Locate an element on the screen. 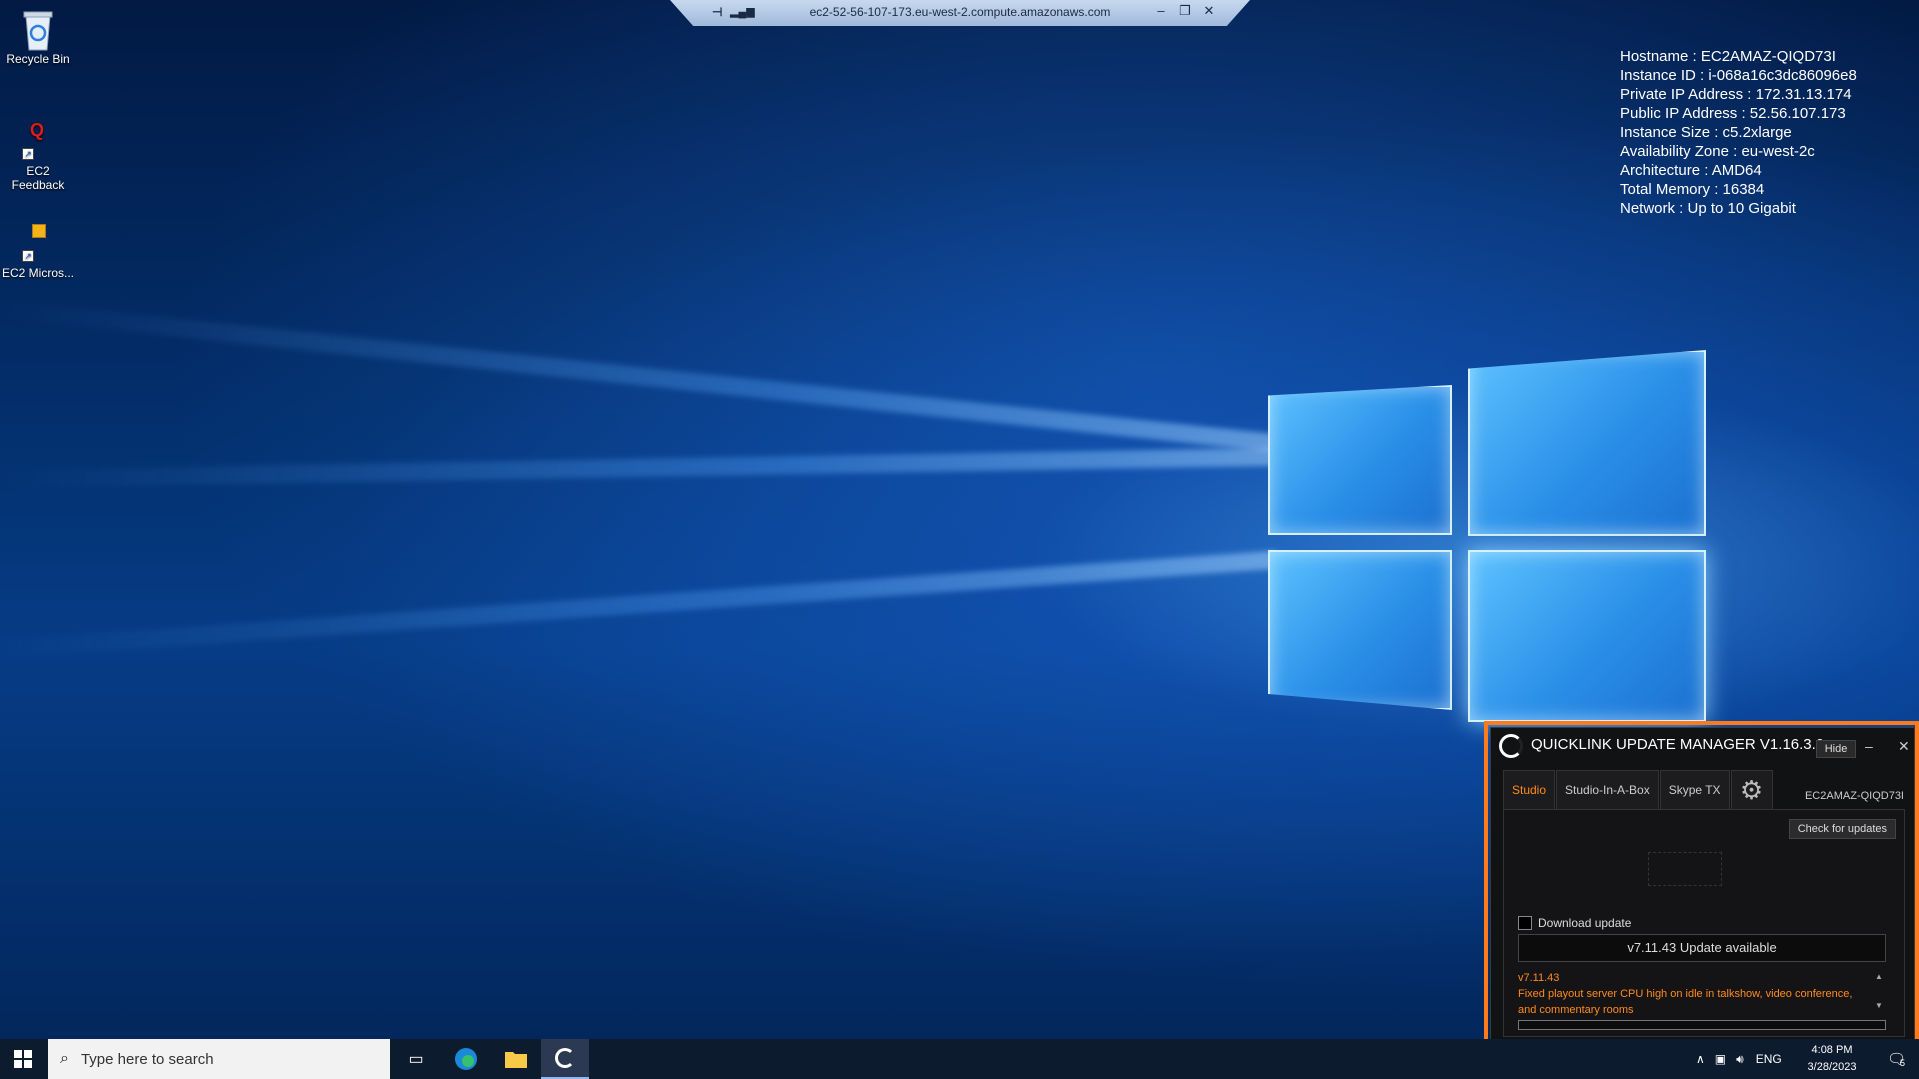 This screenshot has height=1079, width=1919. clock: 4:08 PM 3/28/2023 is located at coordinates (1832, 1059).